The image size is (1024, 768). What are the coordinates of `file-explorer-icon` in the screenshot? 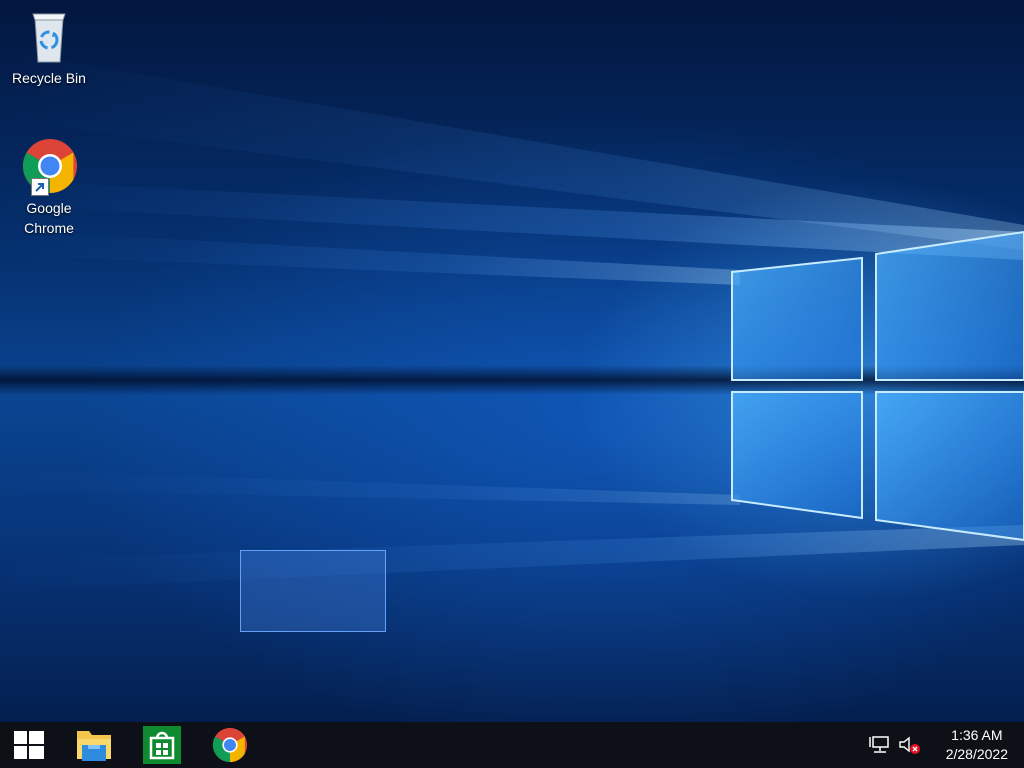 It's located at (94, 746).